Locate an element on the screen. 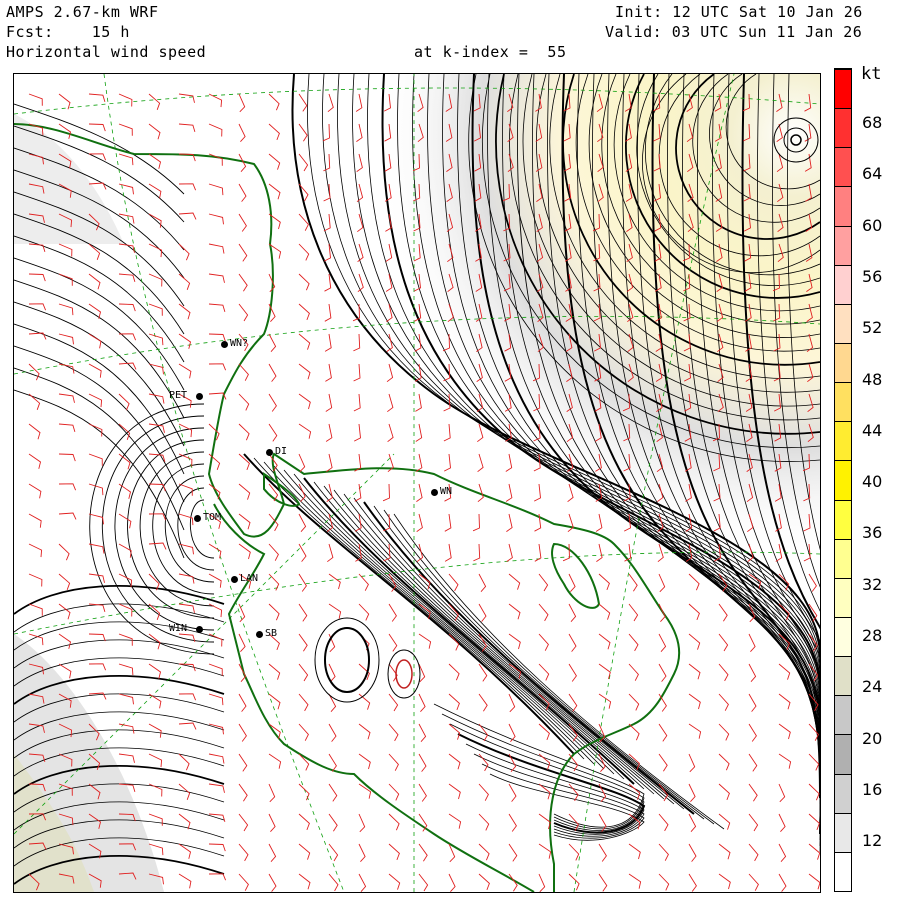 Image resolution: width=900 pixels, height=900 pixels. station-label: WIN is located at coordinates (178, 628).